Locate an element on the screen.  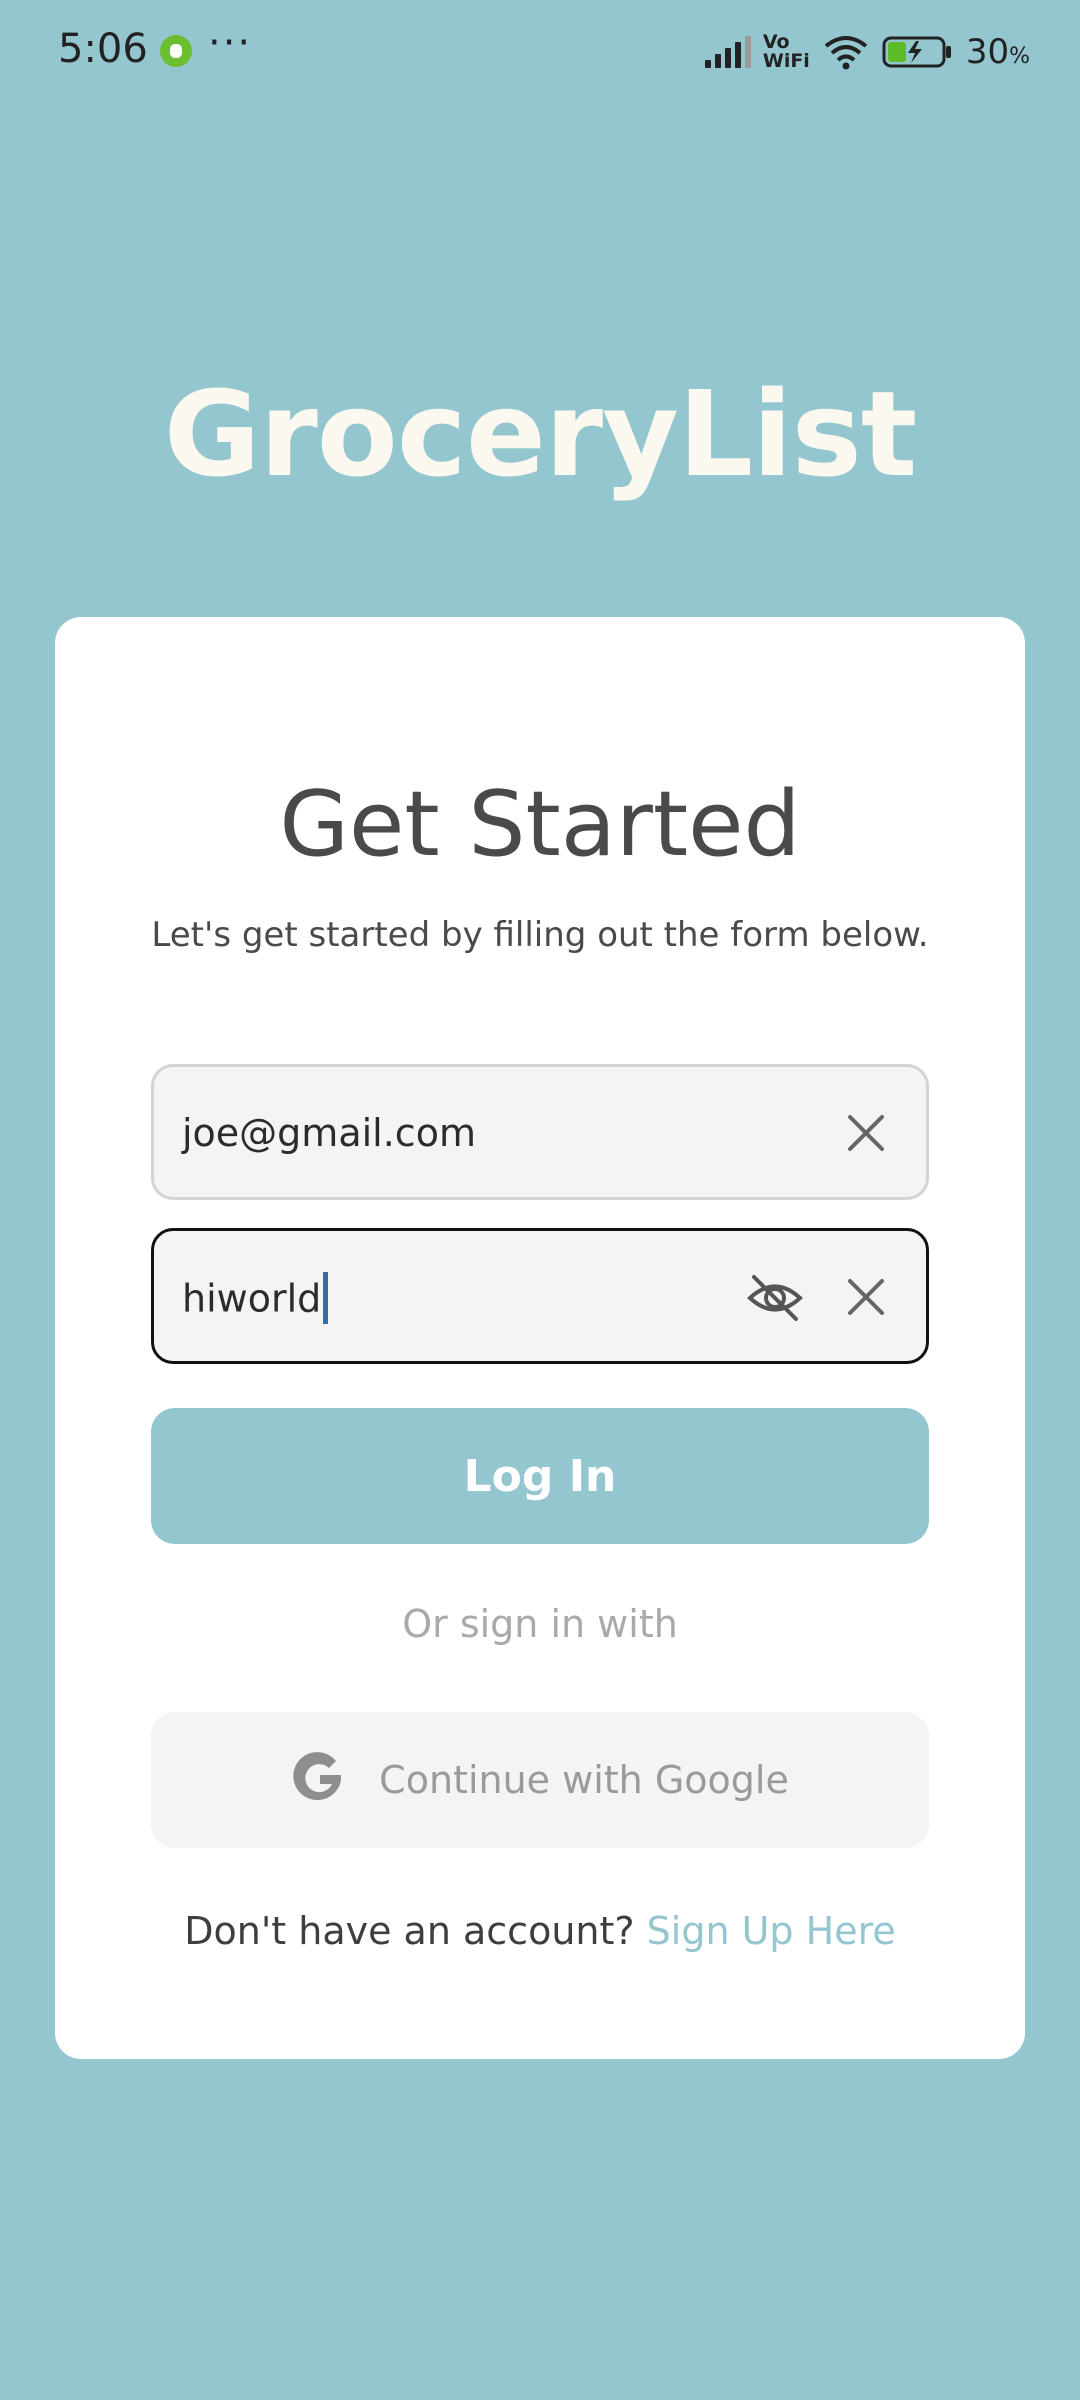
password-value: hiworld is located at coordinates (252, 1298).